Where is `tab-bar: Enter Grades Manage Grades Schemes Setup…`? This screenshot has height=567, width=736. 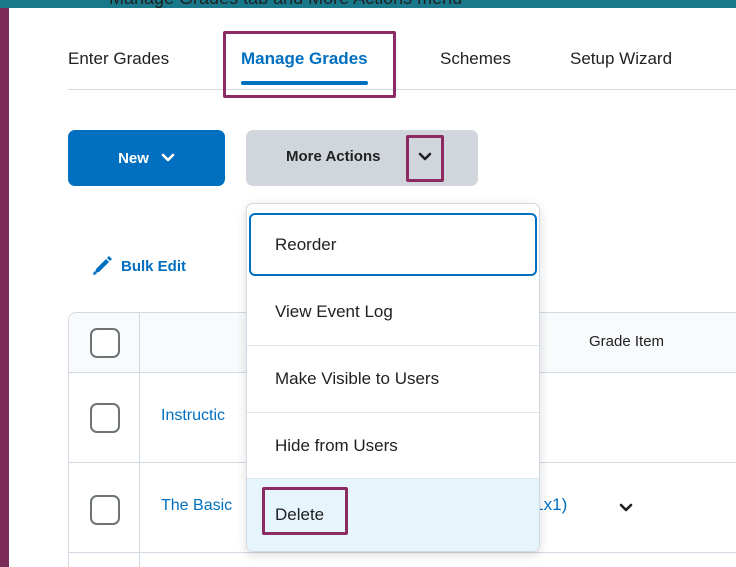 tab-bar: Enter Grades Manage Grades Schemes Setup… is located at coordinates (402, 60).